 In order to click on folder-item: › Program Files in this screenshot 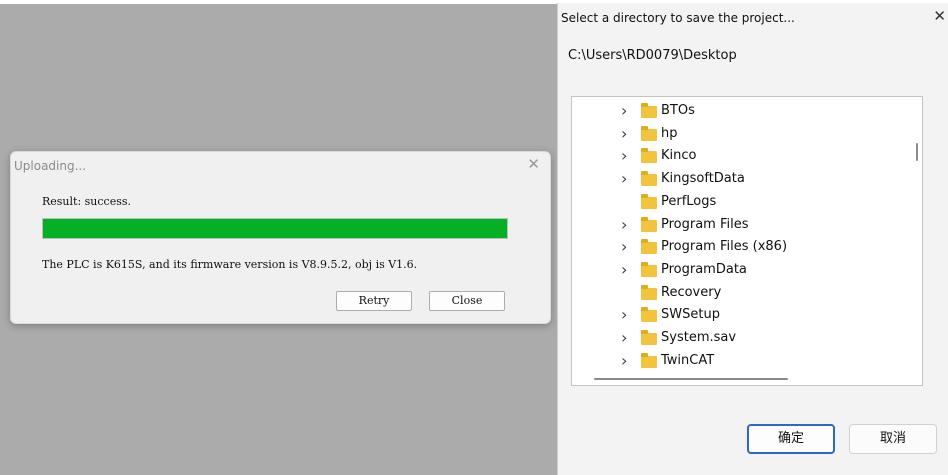, I will do `click(742, 226)`.